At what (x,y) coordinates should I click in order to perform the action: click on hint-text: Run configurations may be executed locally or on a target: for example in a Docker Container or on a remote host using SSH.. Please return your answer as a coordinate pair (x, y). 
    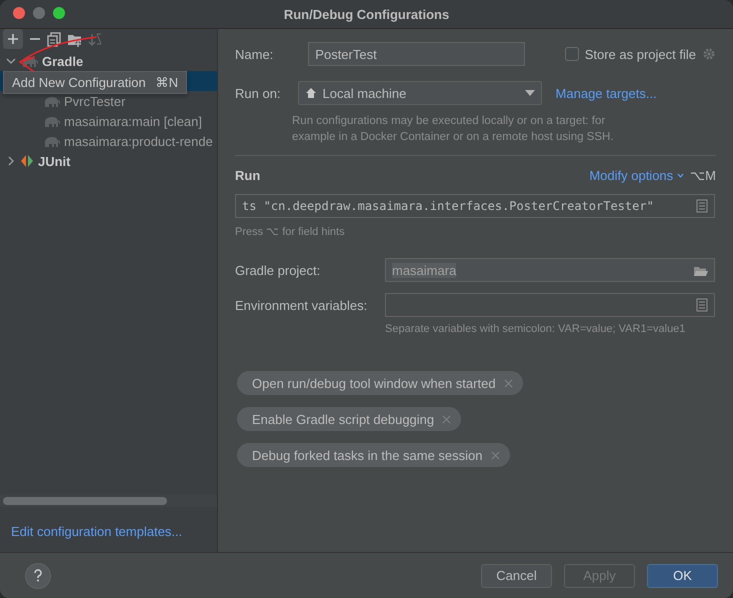
    Looking at the image, I should click on (453, 129).